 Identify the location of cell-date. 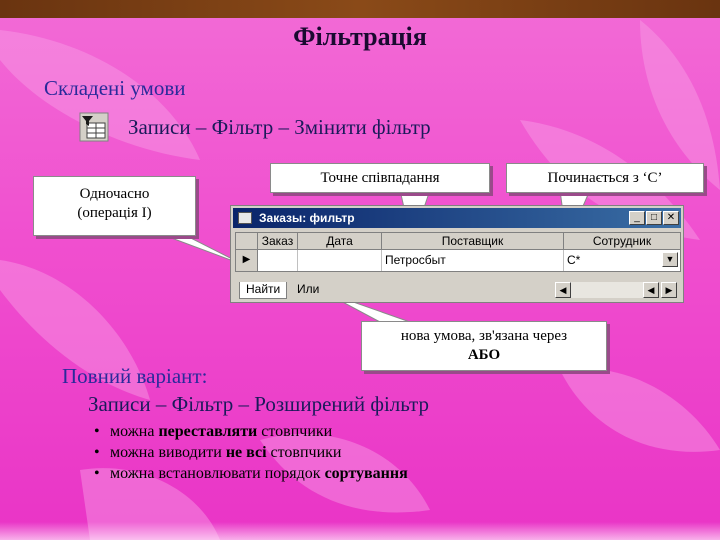
(340, 260).